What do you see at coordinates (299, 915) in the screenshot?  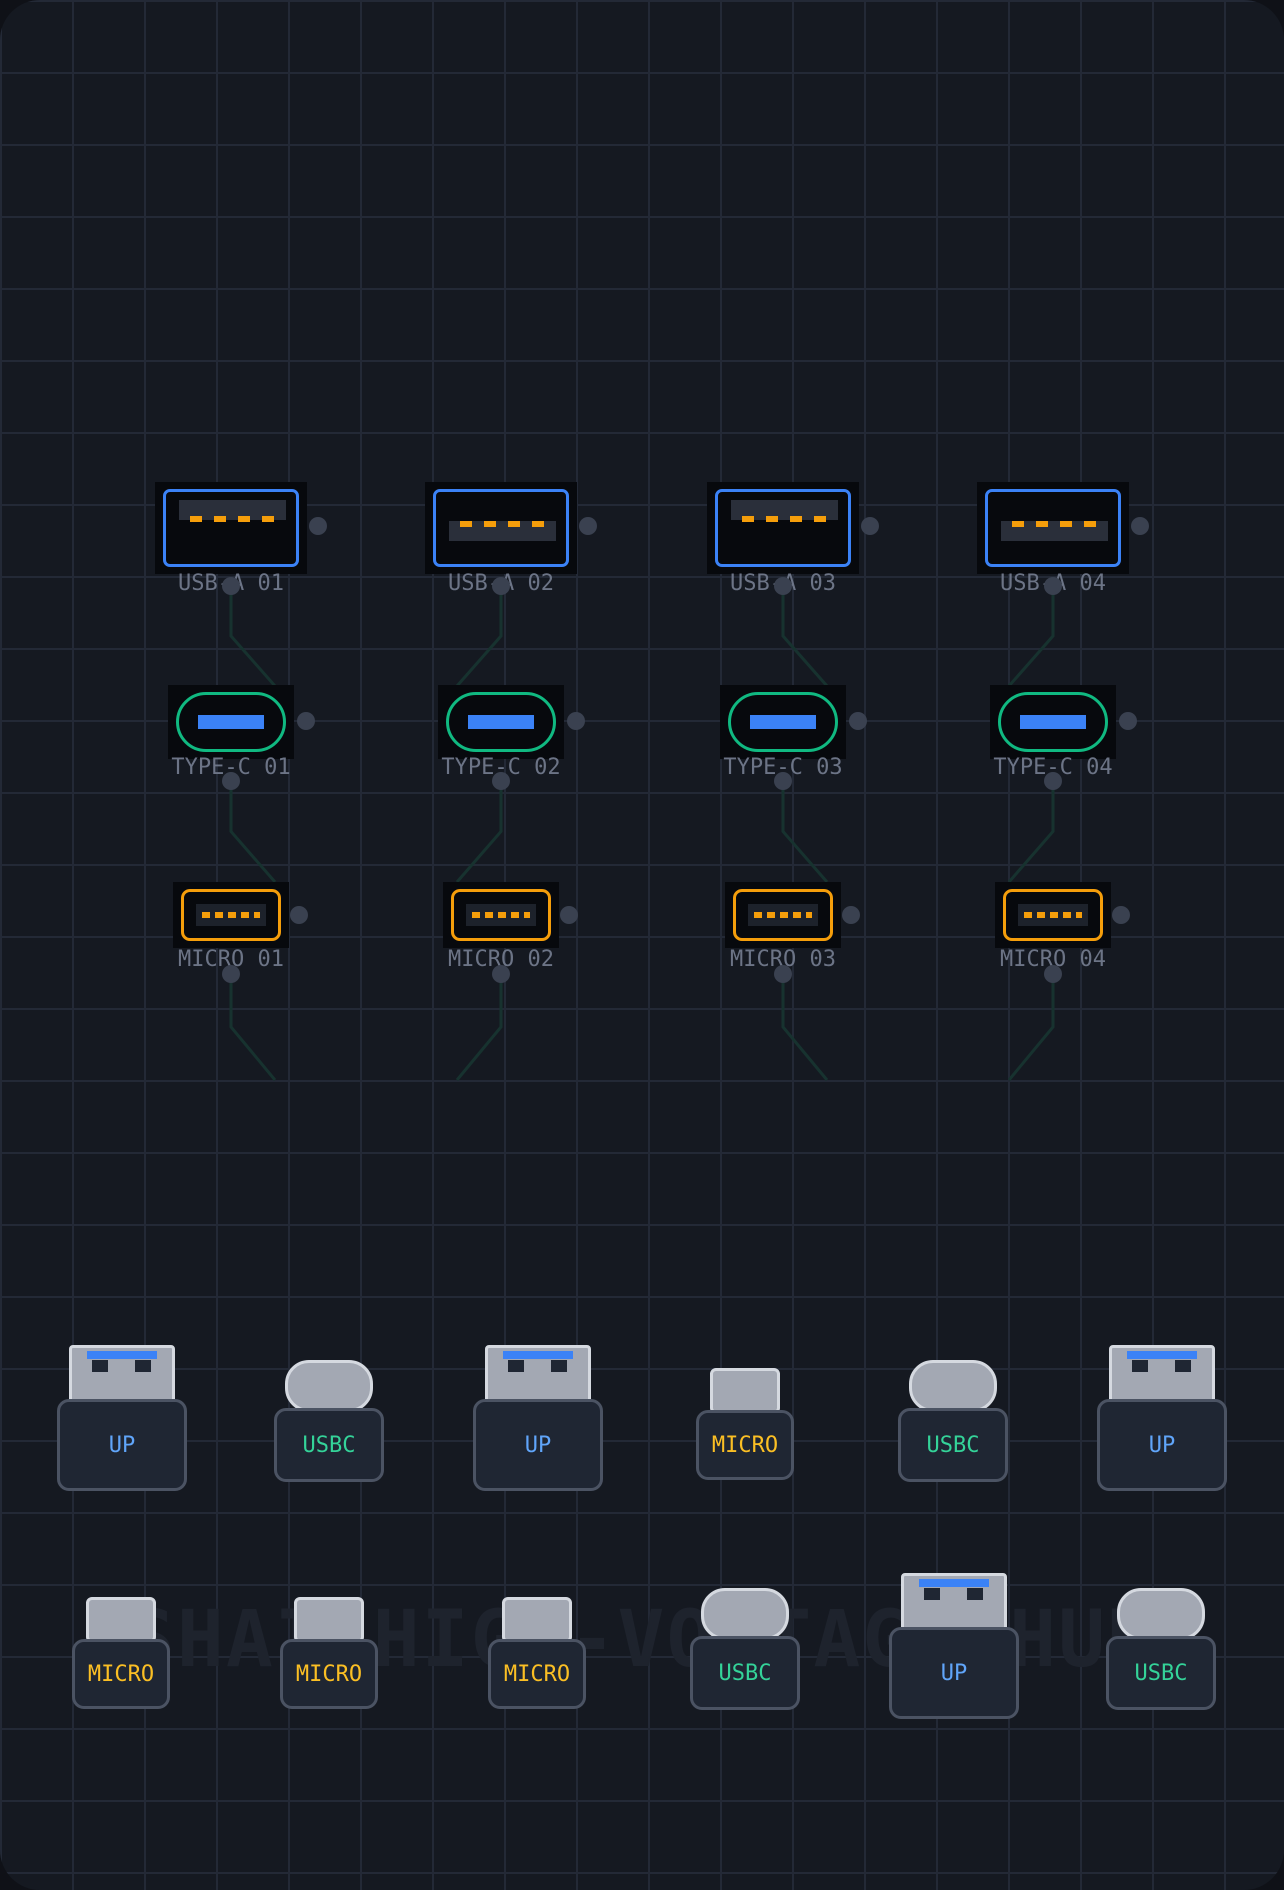 I see `micro-01-status-led` at bounding box center [299, 915].